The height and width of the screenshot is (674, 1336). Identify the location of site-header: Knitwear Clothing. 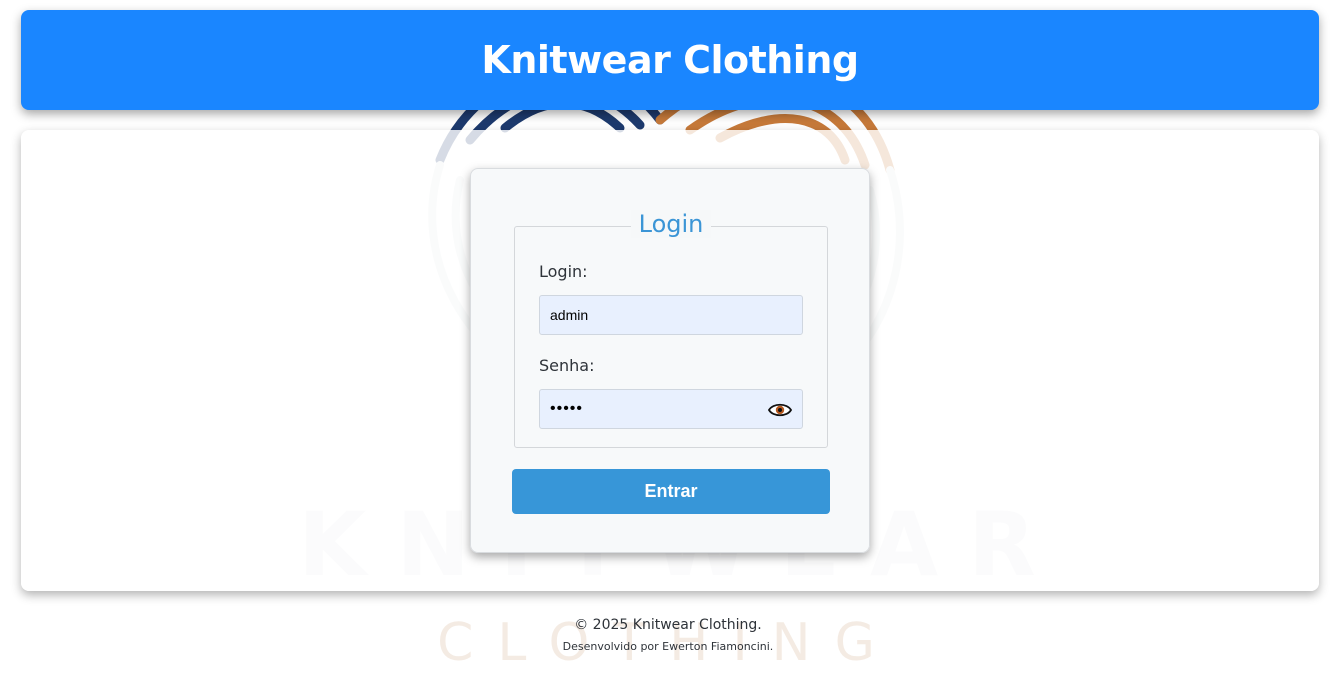
(670, 60).